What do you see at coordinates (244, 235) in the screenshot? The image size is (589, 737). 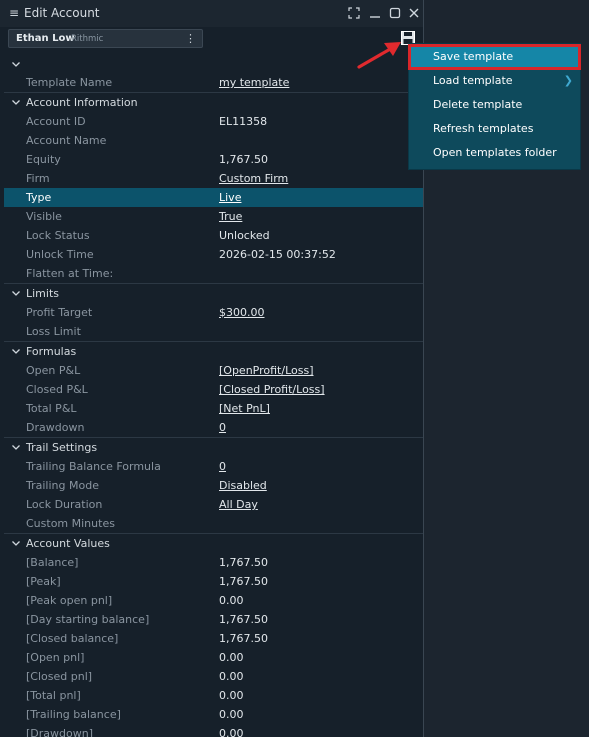 I see `row-value: Unlocked` at bounding box center [244, 235].